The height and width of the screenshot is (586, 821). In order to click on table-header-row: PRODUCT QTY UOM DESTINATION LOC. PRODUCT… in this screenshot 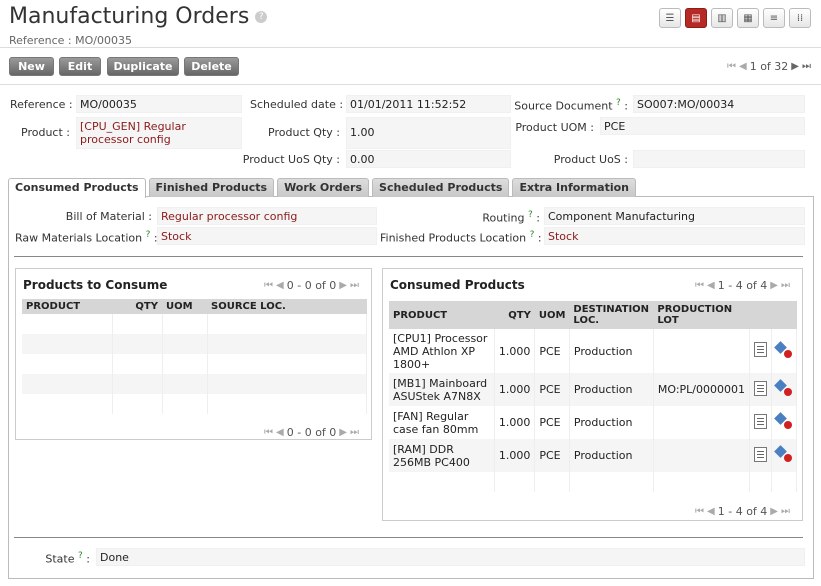, I will do `click(593, 315)`.